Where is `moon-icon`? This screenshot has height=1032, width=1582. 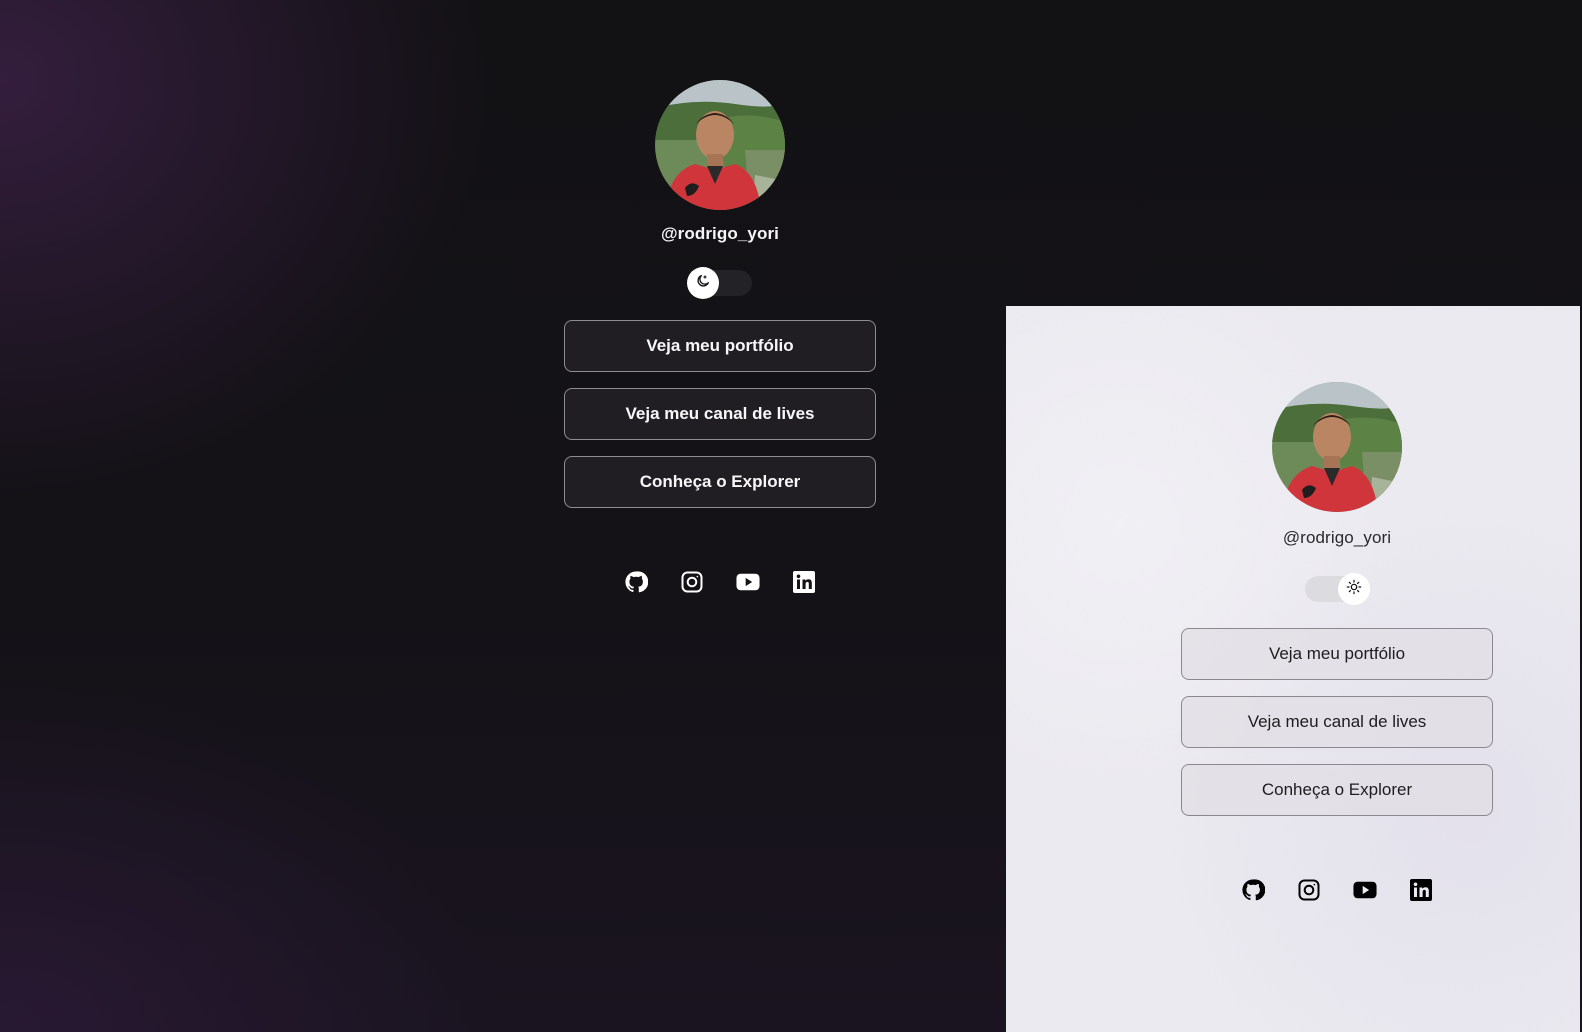 moon-icon is located at coordinates (703, 283).